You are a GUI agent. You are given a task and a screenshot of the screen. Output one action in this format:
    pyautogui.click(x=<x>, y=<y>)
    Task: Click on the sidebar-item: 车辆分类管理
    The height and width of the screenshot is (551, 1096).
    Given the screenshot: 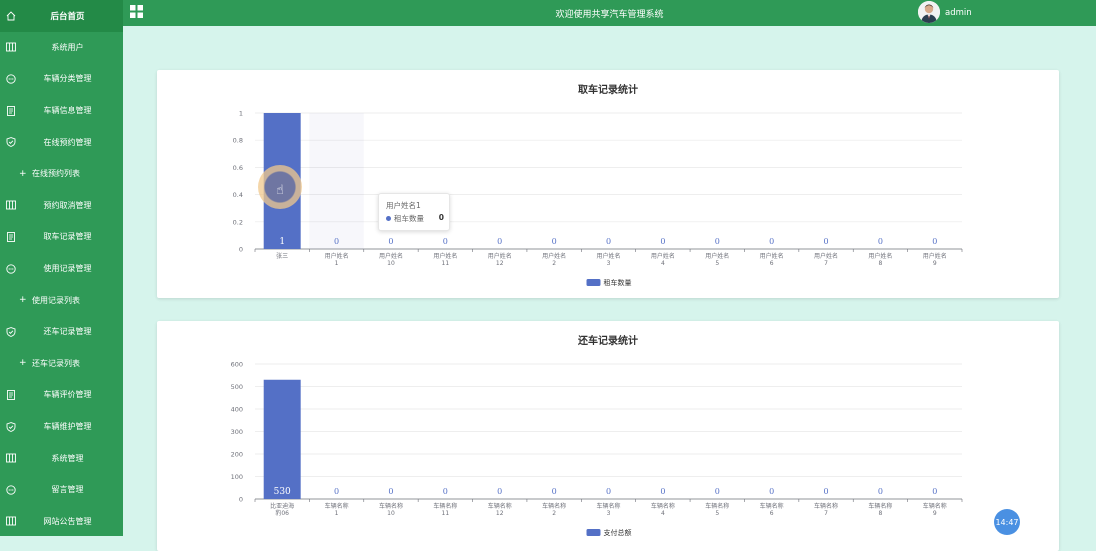 What is the action you would take?
    pyautogui.click(x=61, y=79)
    